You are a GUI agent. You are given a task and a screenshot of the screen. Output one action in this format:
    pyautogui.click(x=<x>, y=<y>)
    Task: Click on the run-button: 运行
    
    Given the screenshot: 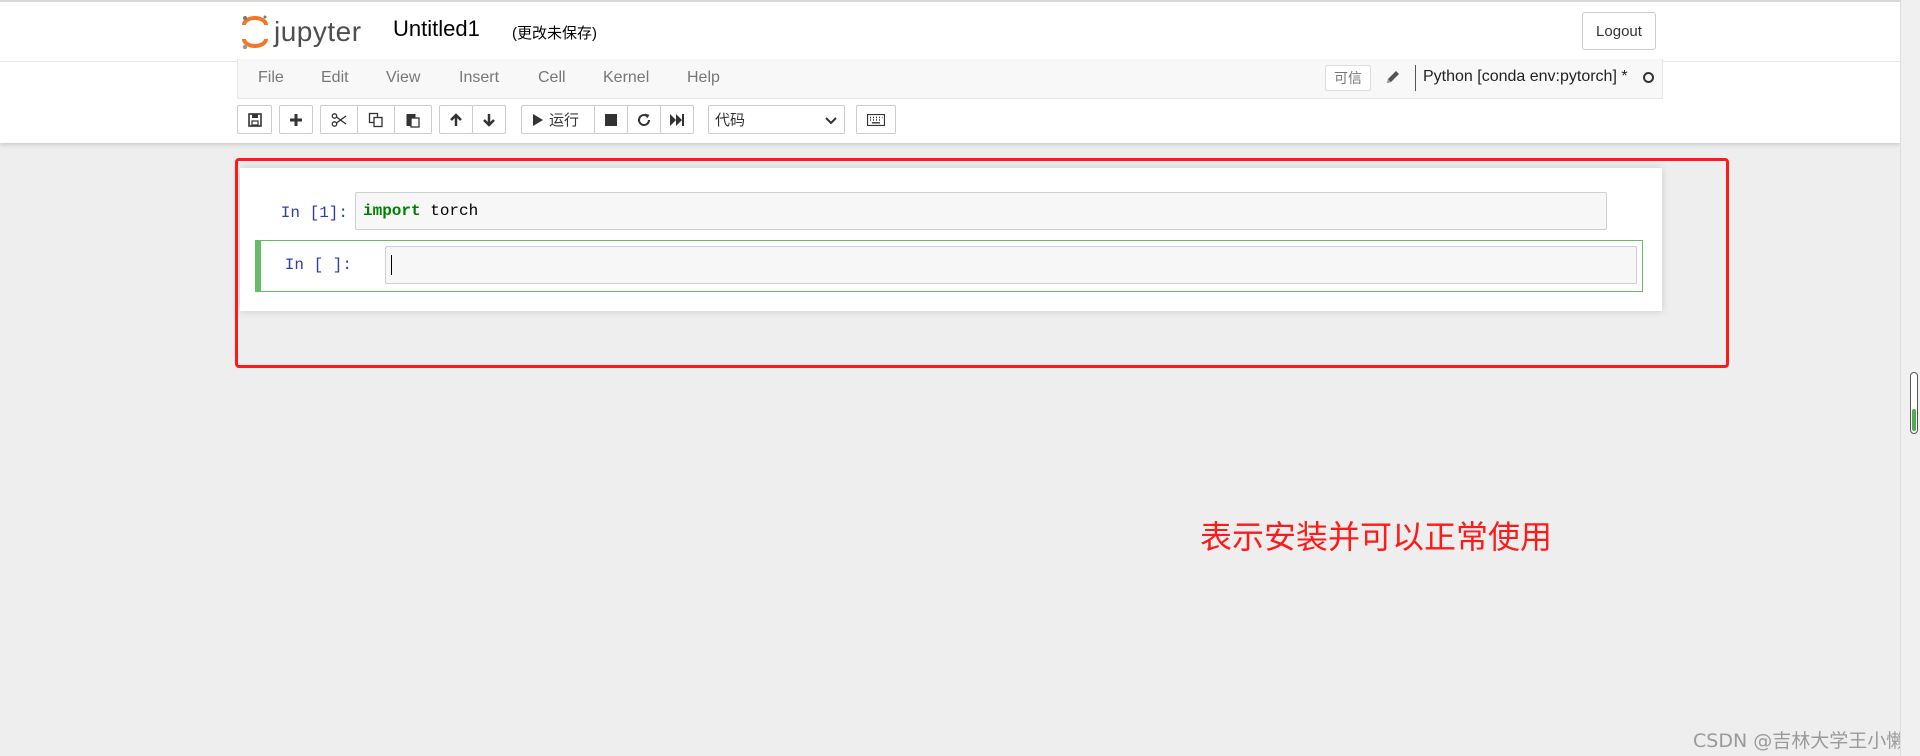 What is the action you would take?
    pyautogui.click(x=558, y=119)
    